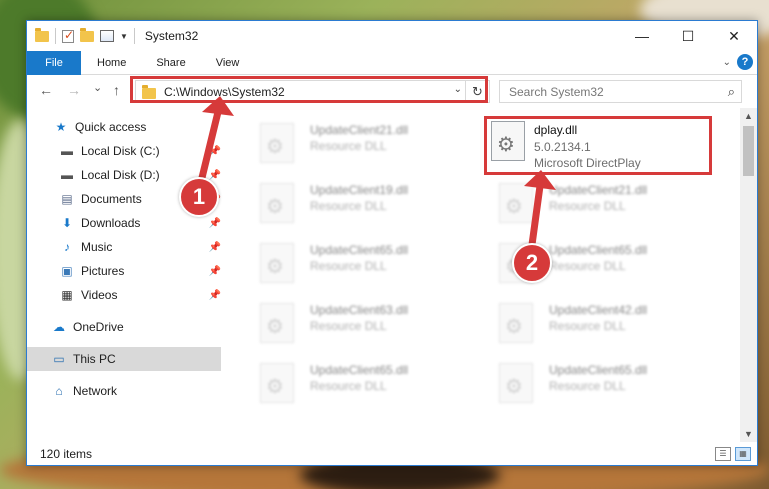 The image size is (769, 489). What do you see at coordinates (169, 63) in the screenshot?
I see `tab-share: Share` at bounding box center [169, 63].